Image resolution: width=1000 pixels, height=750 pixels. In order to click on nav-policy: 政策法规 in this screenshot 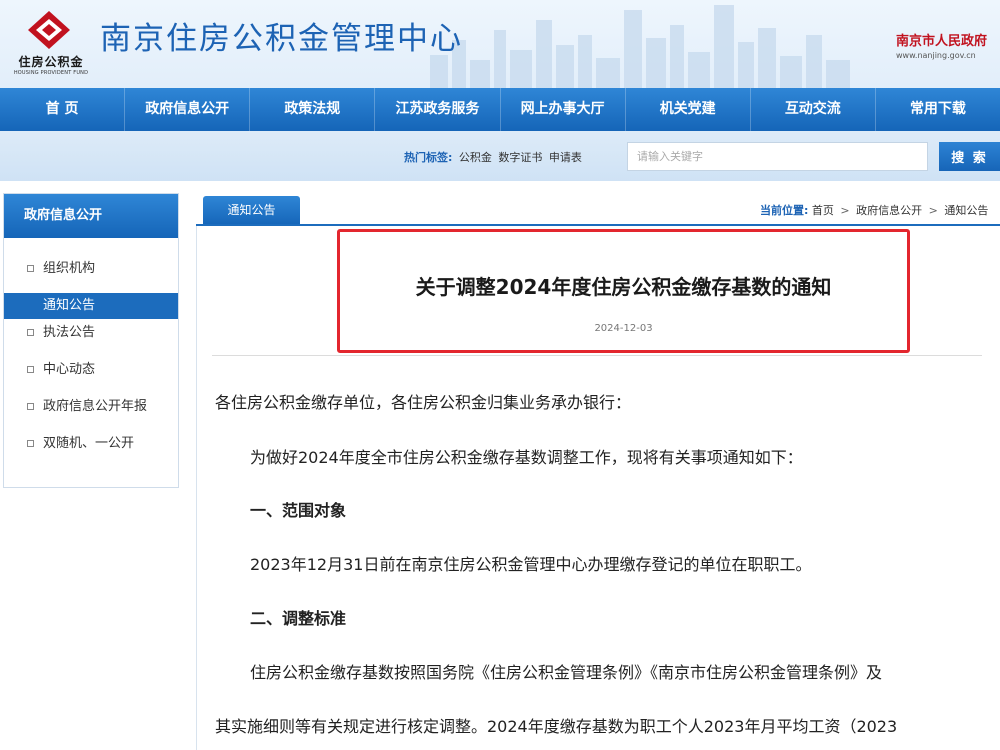, I will do `click(313, 109)`.